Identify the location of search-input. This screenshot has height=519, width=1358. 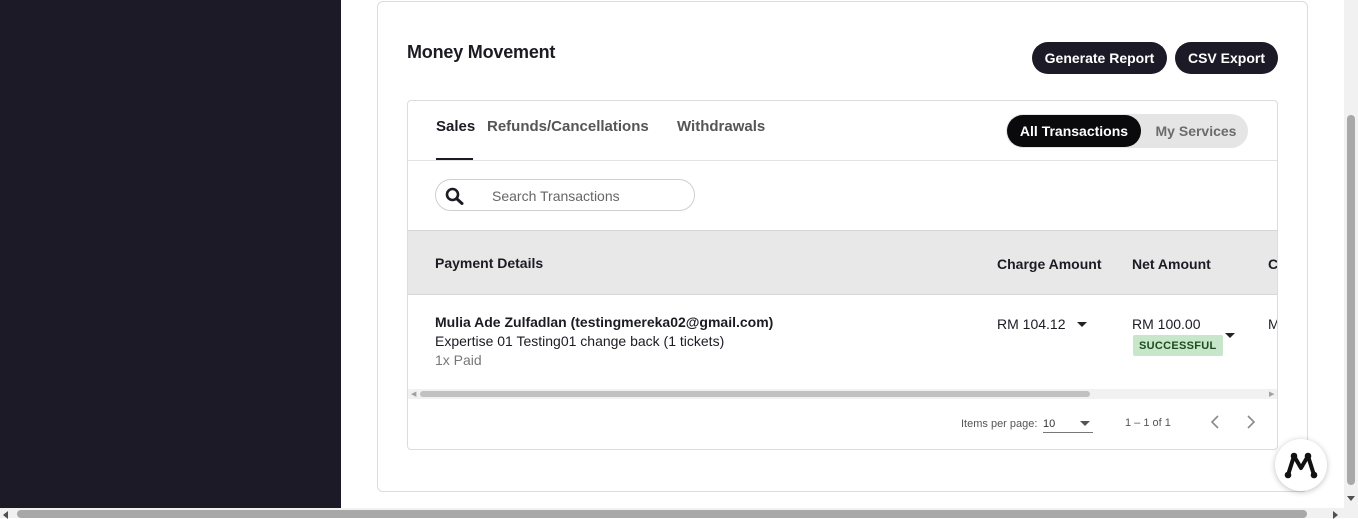
(587, 196).